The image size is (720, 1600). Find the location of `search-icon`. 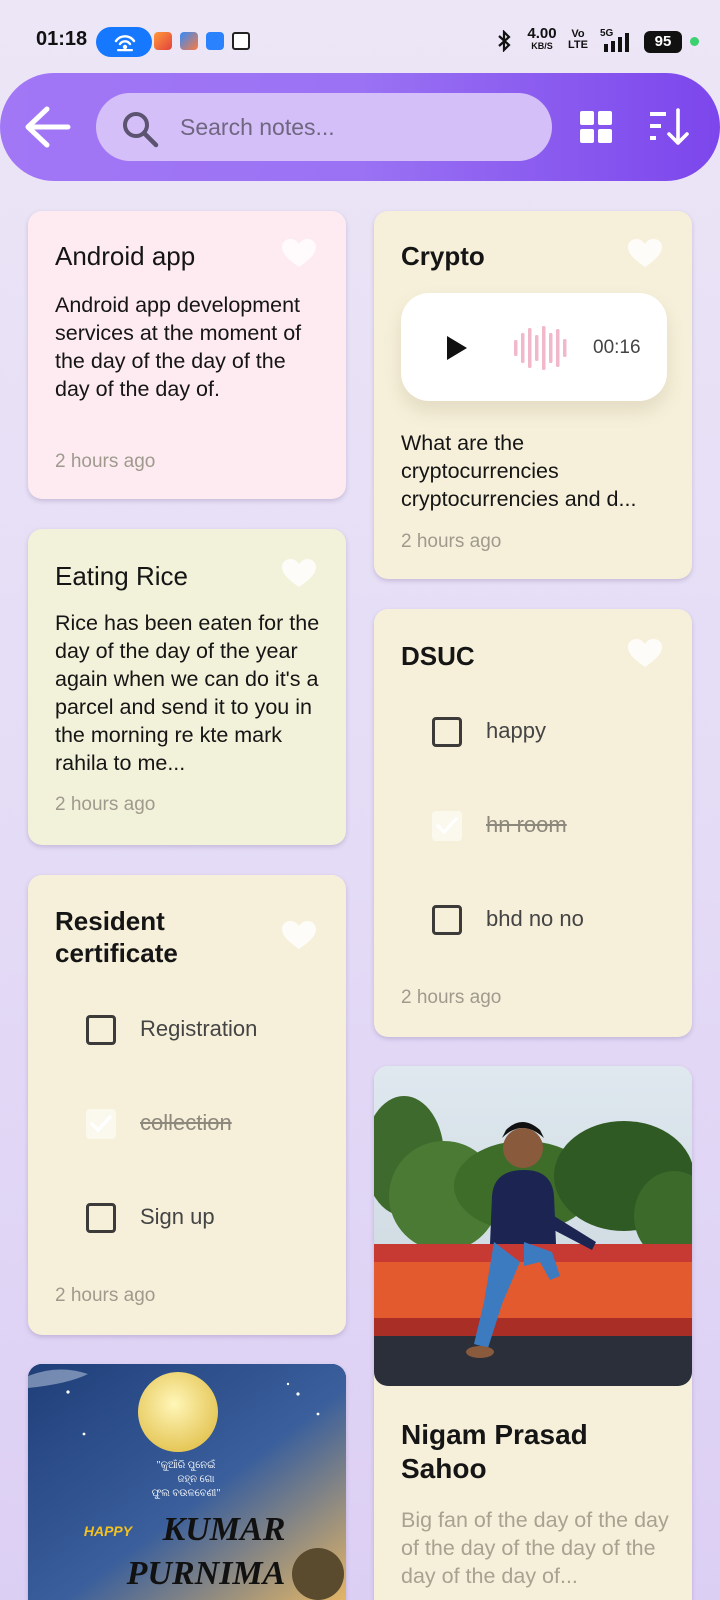

search-icon is located at coordinates (141, 130).